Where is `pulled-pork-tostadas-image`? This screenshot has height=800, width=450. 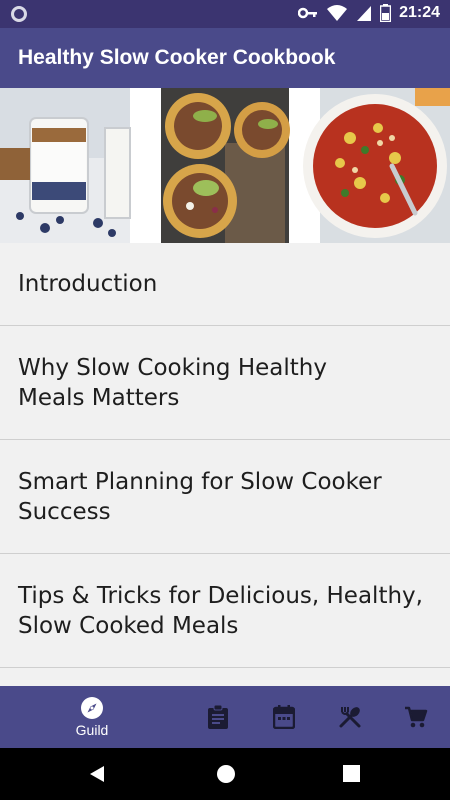 pulled-pork-tostadas-image is located at coordinates (225, 165).